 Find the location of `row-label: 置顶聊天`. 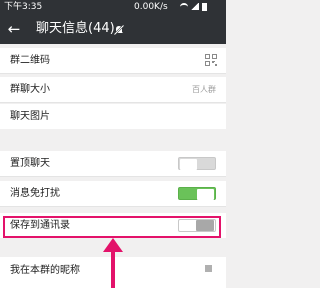

row-label: 置顶聊天 is located at coordinates (30, 163).